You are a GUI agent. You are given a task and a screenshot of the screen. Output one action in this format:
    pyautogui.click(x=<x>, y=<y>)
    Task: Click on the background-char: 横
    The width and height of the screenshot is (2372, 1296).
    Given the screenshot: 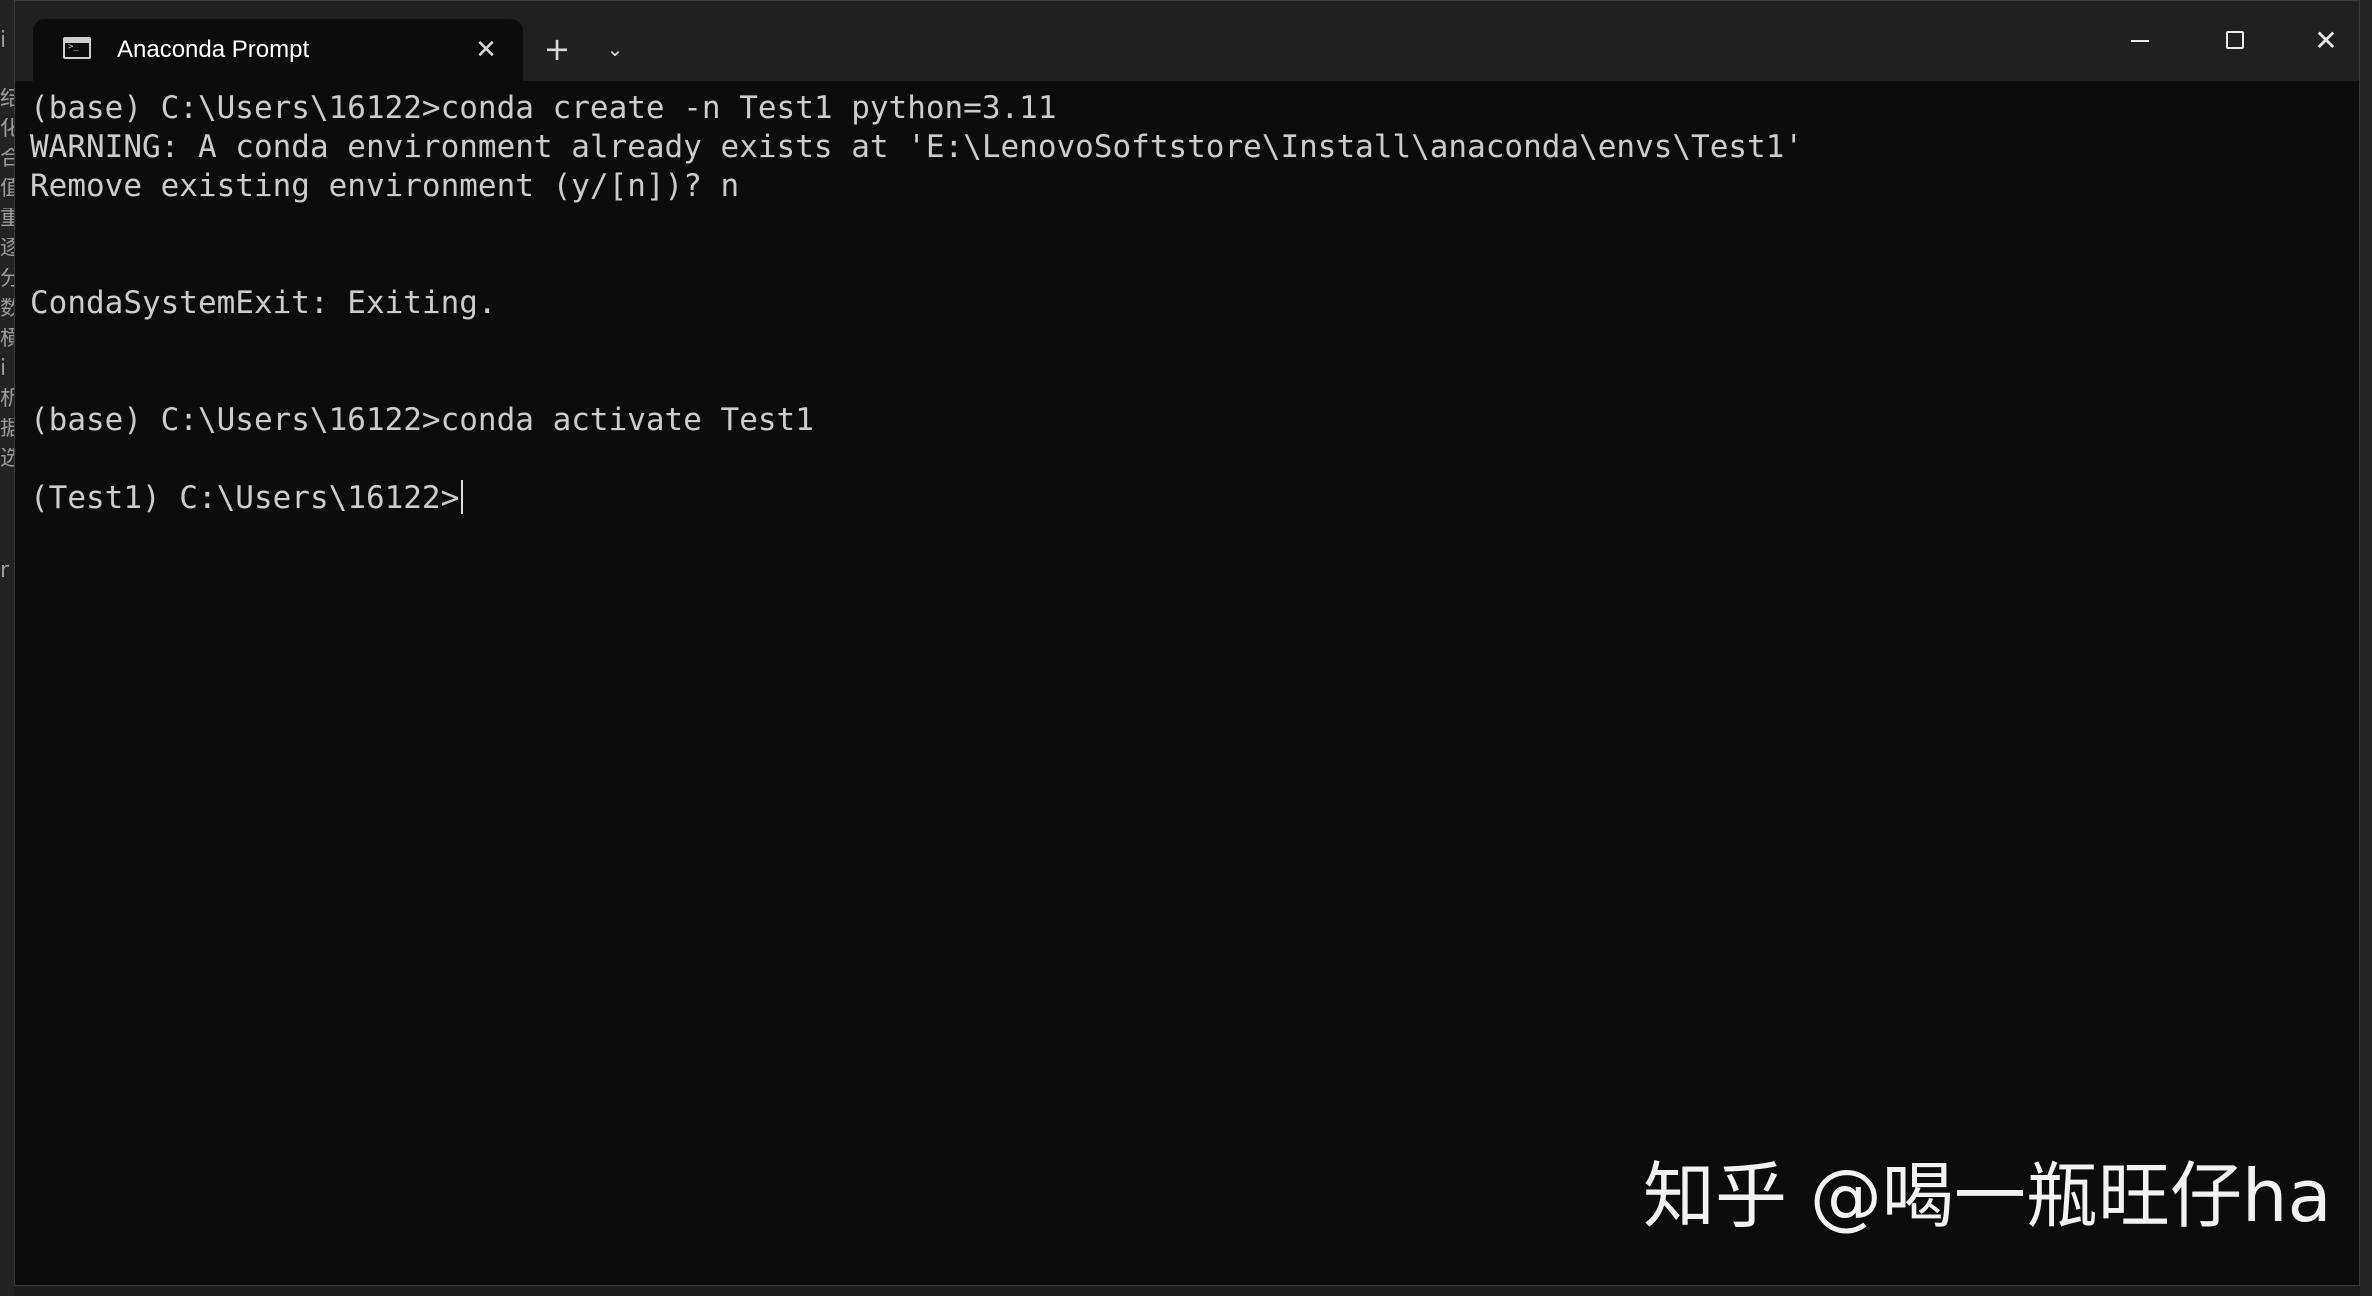 What is the action you would take?
    pyautogui.click(x=7, y=339)
    